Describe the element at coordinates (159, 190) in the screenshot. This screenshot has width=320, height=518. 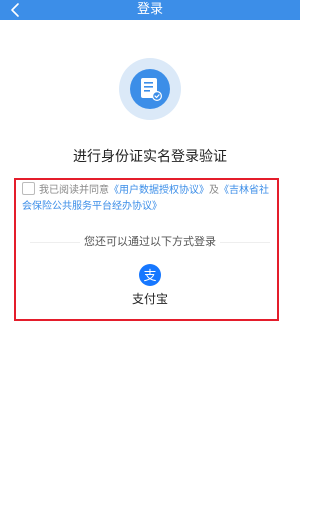
I see `user-data-agreement-link: 《用户数据授权协议》` at that location.